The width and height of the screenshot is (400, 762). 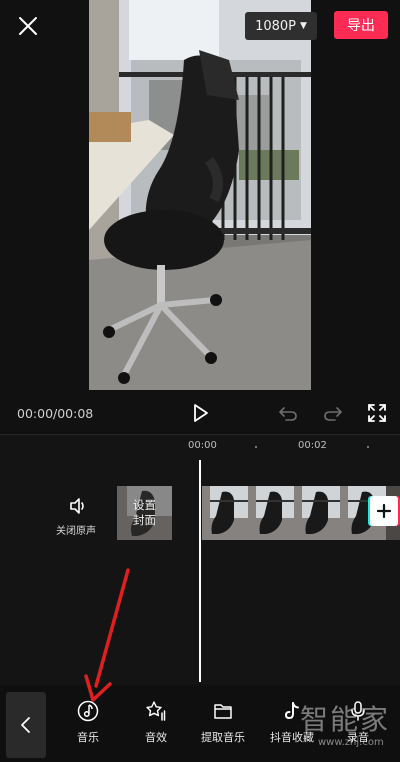 I want to click on watermark-url: www.znj.com, so click(x=351, y=742).